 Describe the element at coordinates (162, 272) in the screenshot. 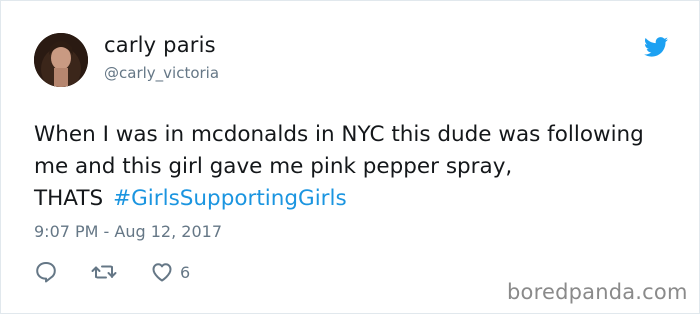

I see `heart-icon` at that location.